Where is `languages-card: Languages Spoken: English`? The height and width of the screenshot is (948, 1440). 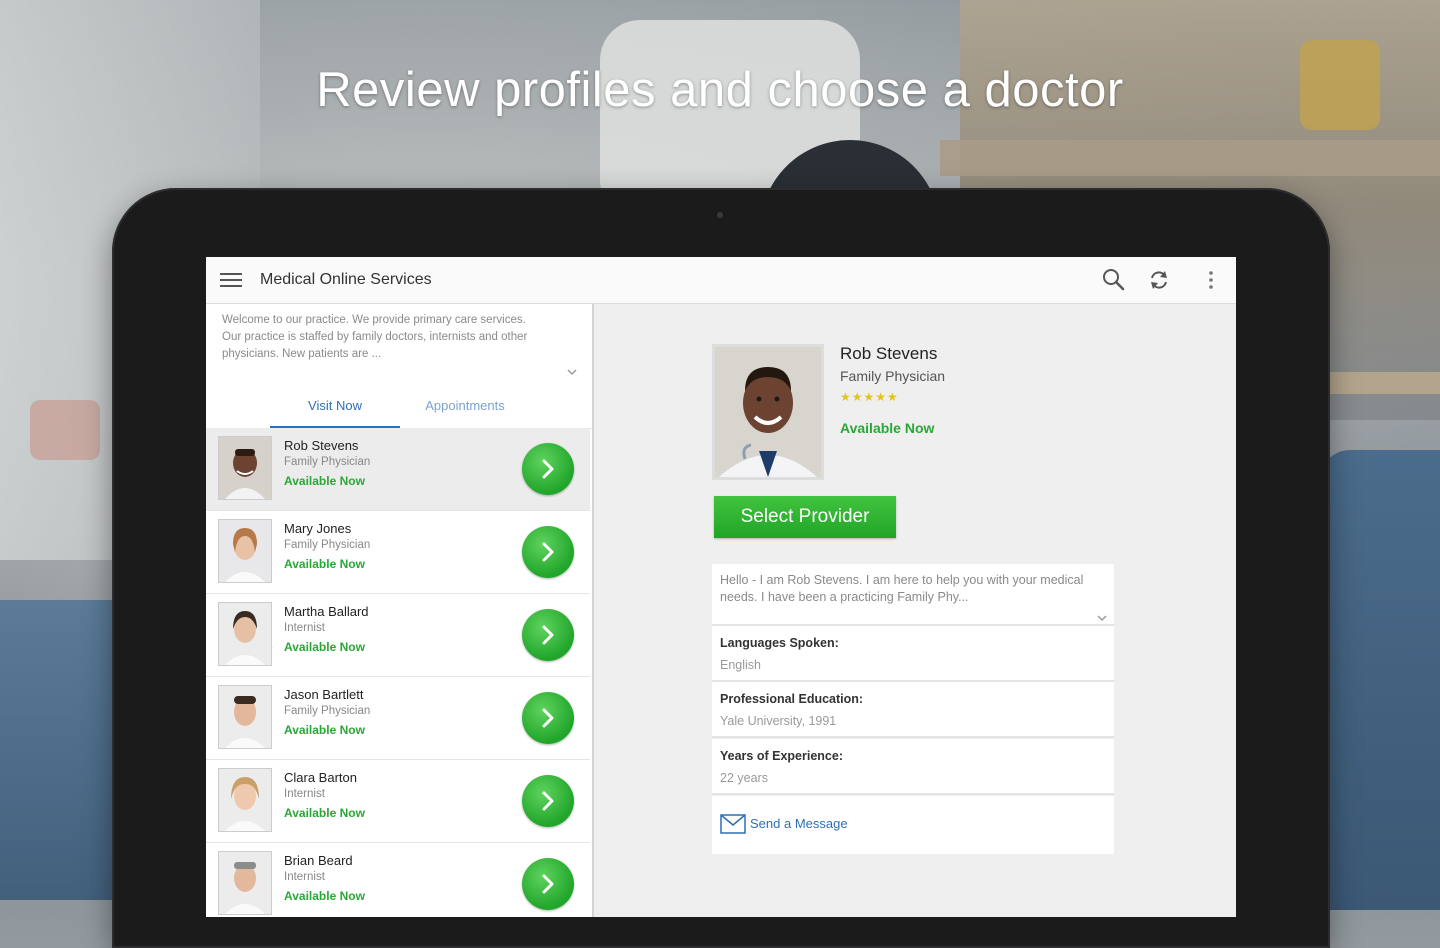 languages-card: Languages Spoken: English is located at coordinates (913, 654).